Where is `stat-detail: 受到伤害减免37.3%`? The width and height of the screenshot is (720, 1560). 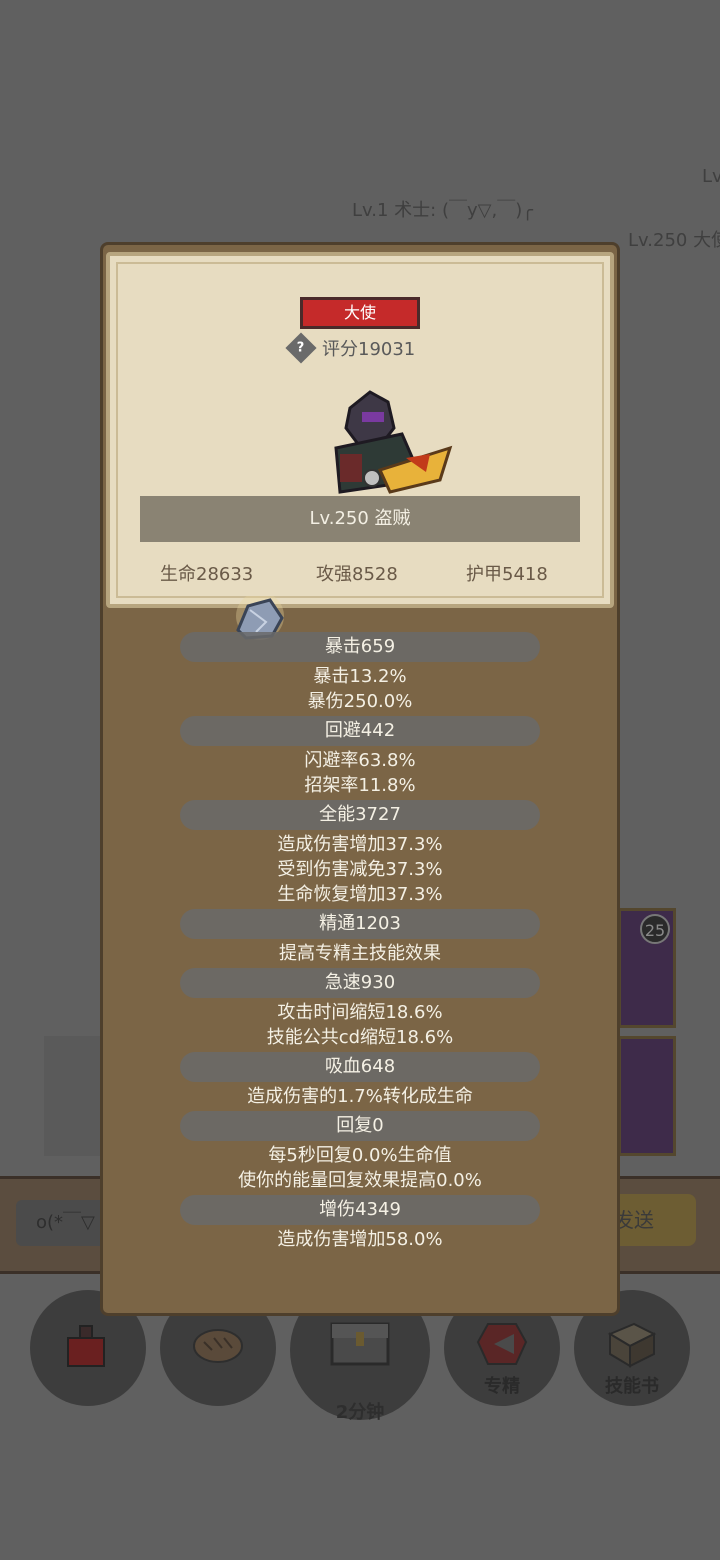
stat-detail: 受到伤害减免37.3% is located at coordinates (360, 869).